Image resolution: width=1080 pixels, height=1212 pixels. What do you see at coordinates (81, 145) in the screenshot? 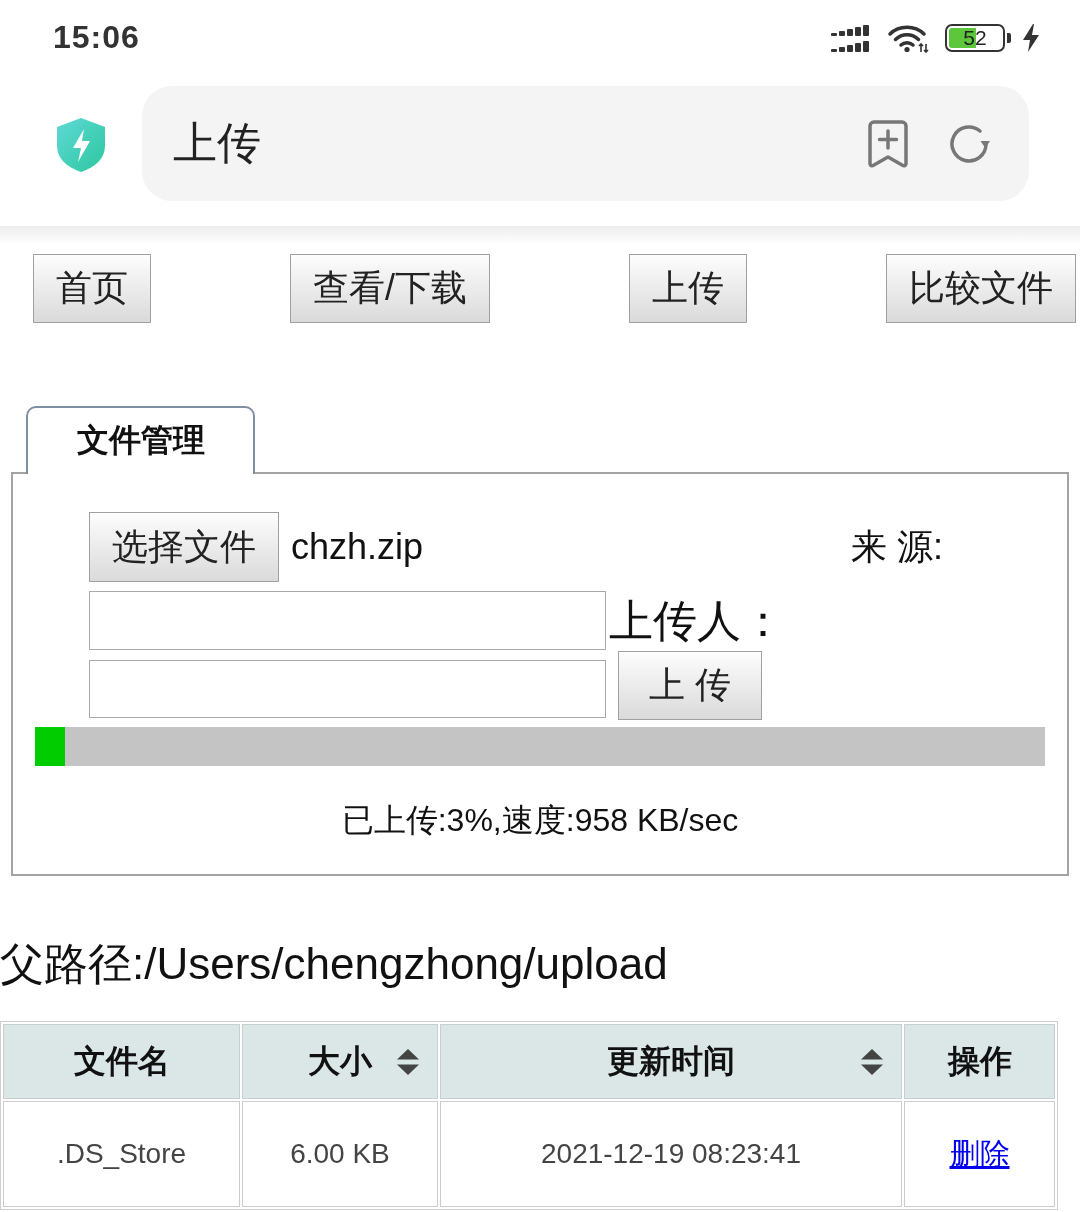
I see `shield-icon` at bounding box center [81, 145].